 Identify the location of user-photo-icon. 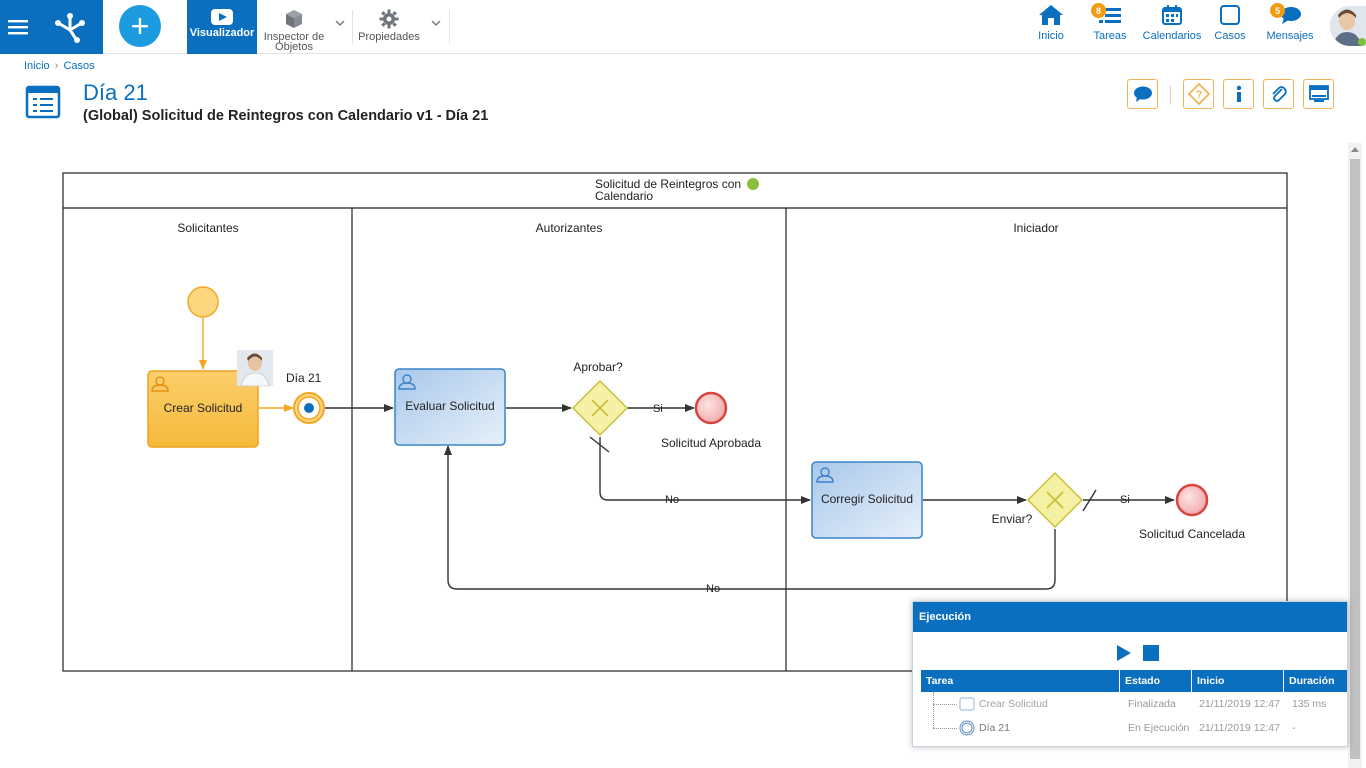
(1348, 26).